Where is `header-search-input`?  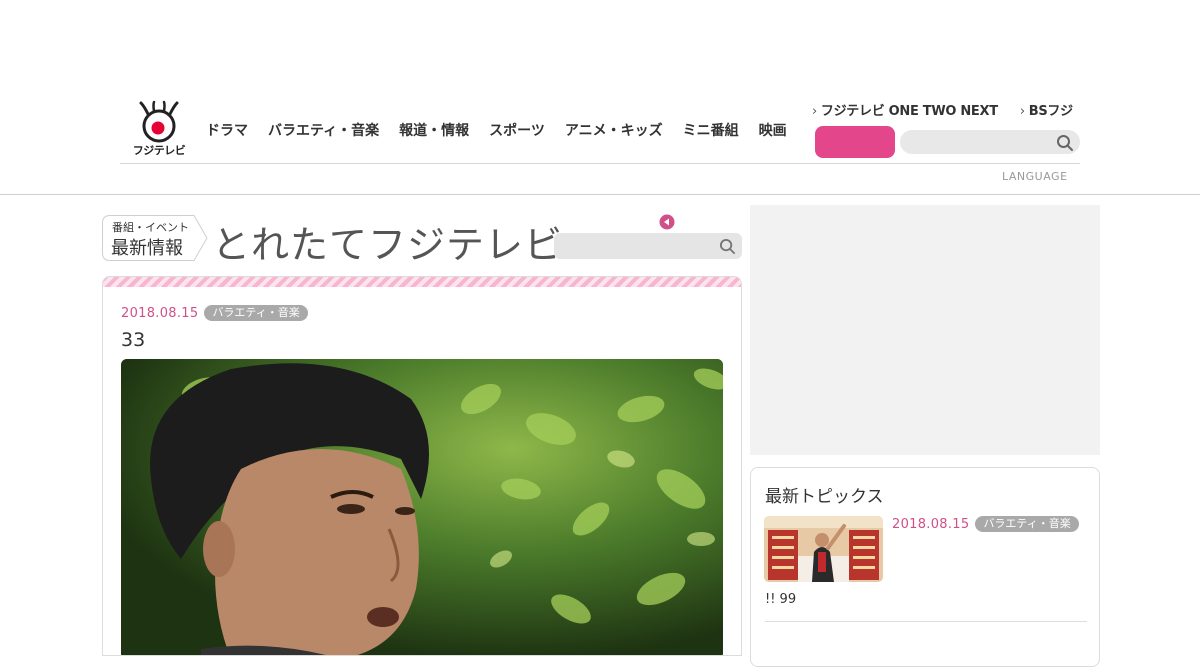 header-search-input is located at coordinates (980, 142).